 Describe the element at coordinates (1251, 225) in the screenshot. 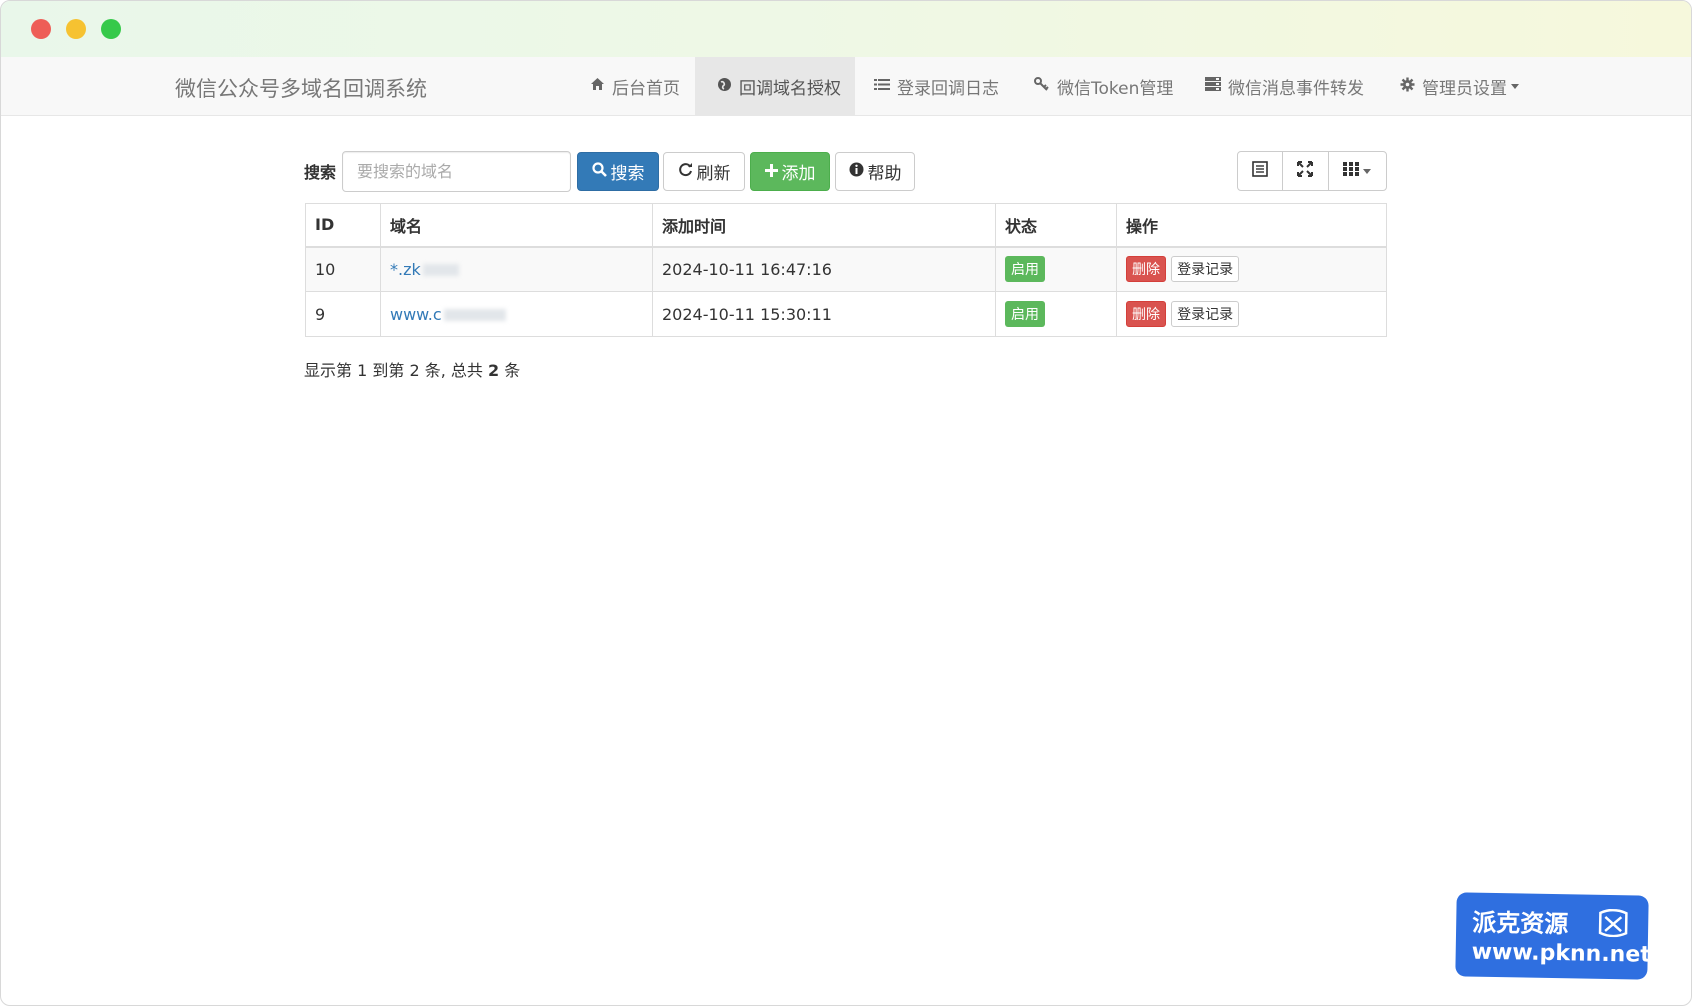

I see `column-header-actions: 操作` at that location.